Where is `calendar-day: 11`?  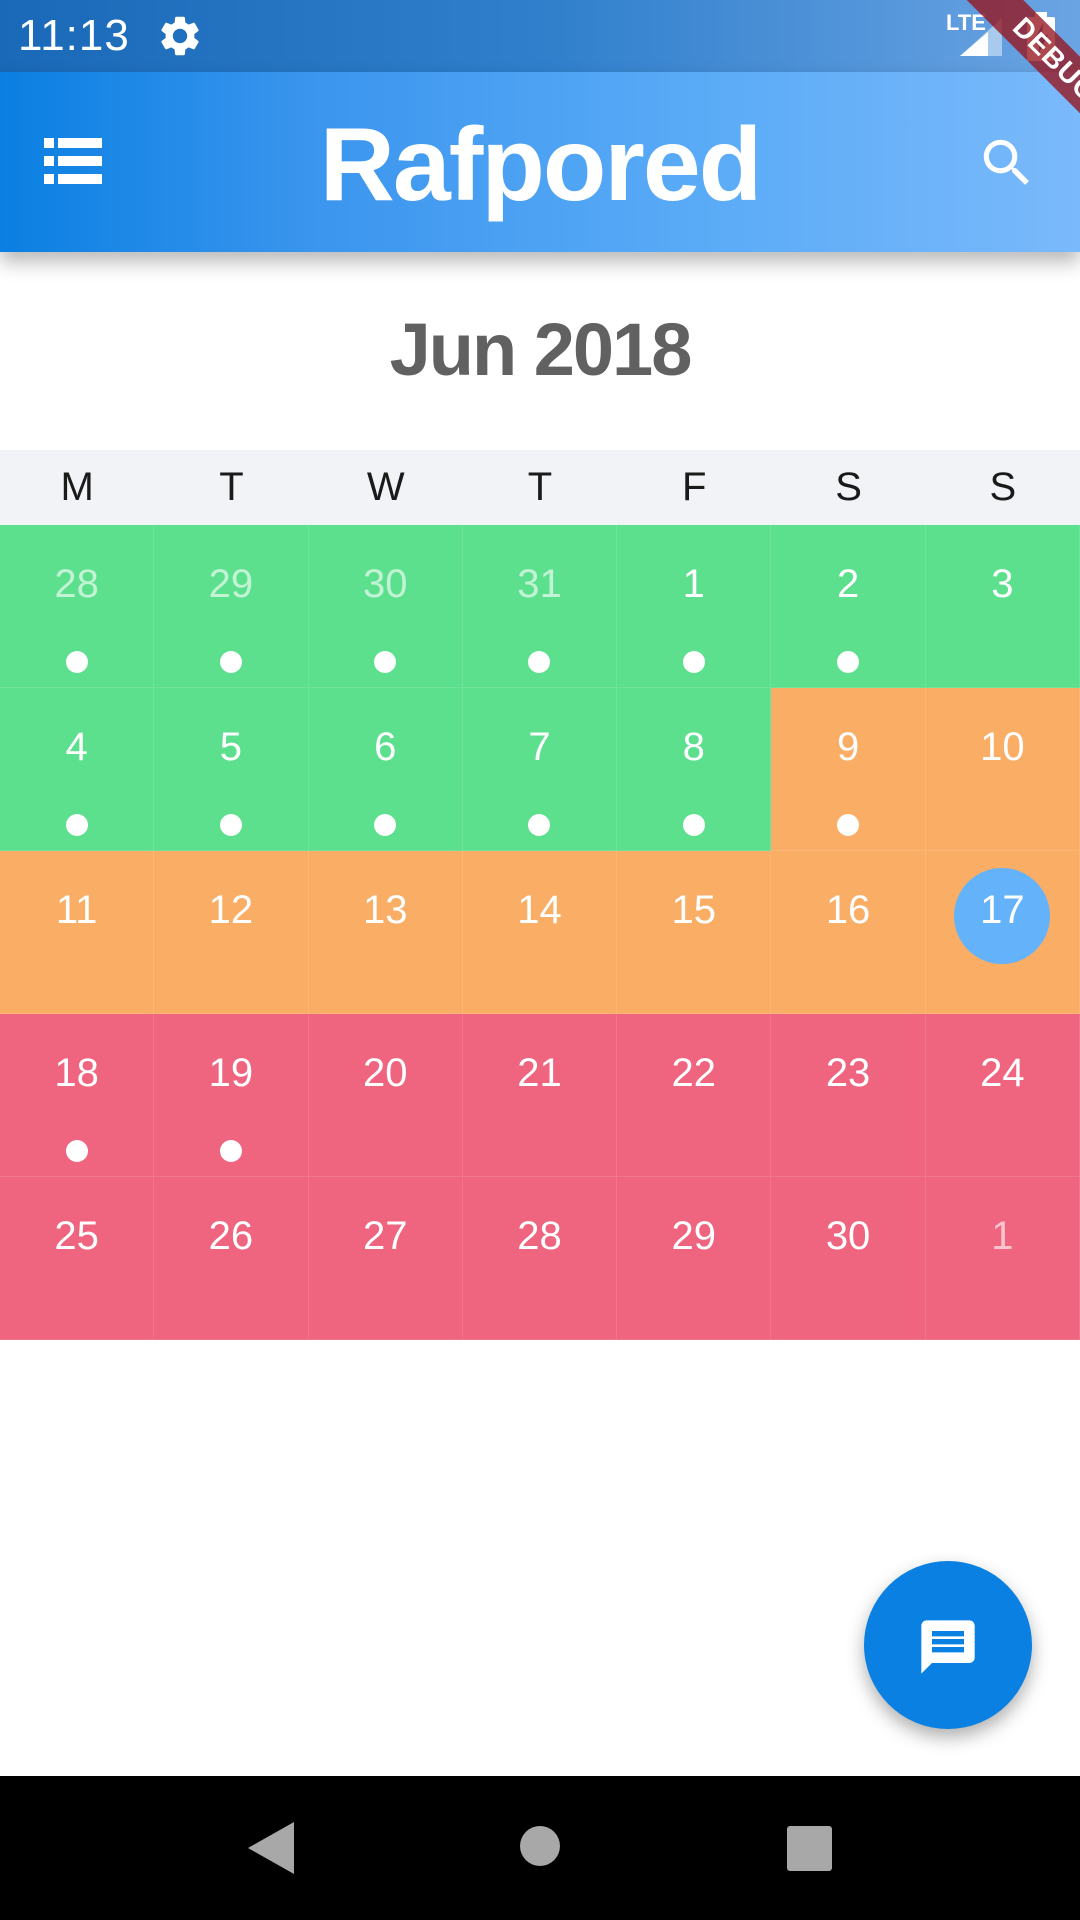
calendar-day: 11 is located at coordinates (77, 932).